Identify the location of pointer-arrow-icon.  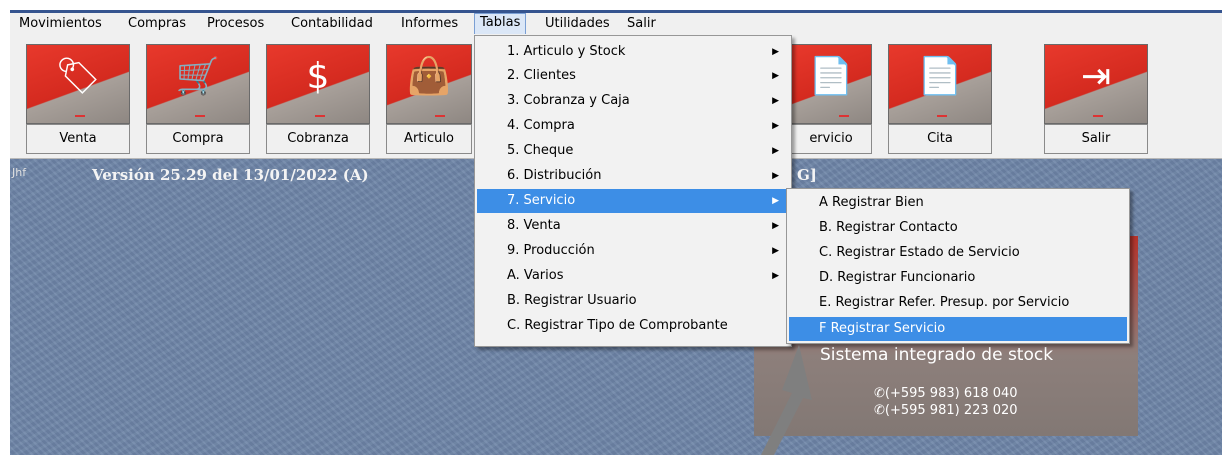
(786, 400).